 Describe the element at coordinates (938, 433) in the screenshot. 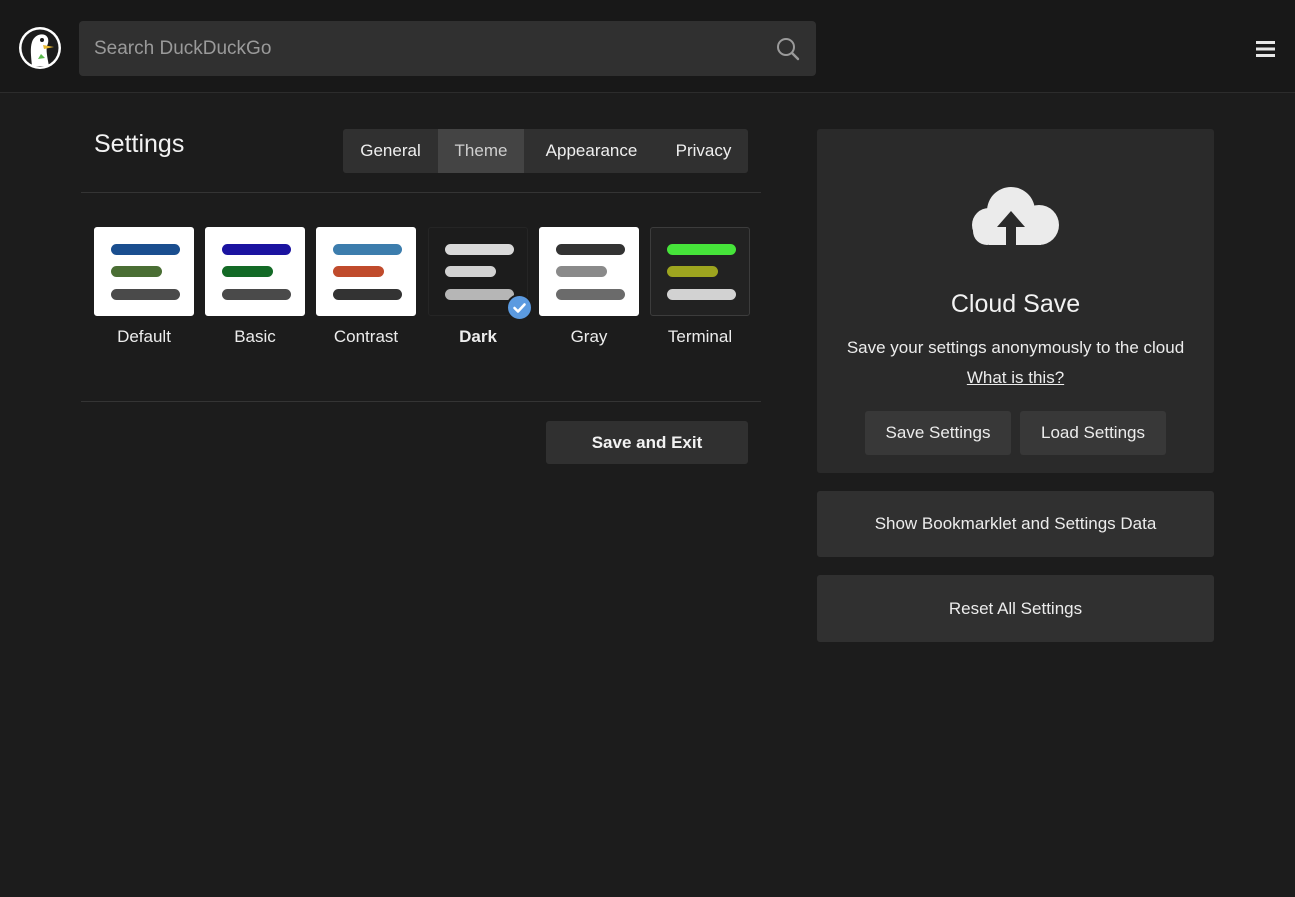

I see `save-settings-button: Save Settings` at that location.